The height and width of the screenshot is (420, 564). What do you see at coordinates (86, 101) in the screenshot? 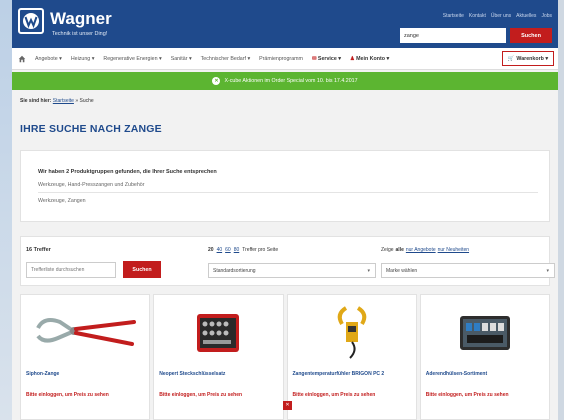
I see `breadcrumb-current: Suche` at bounding box center [86, 101].